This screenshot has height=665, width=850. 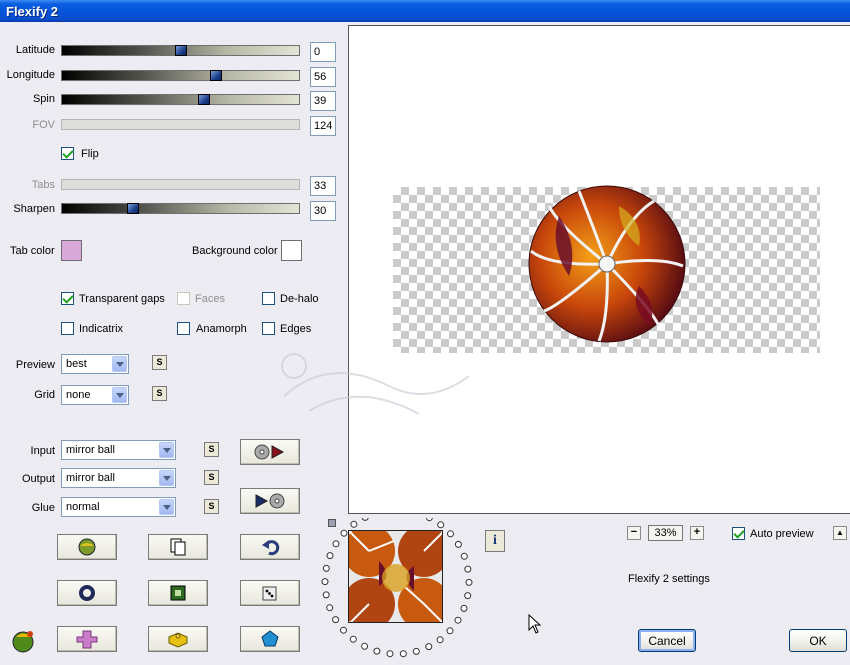 What do you see at coordinates (210, 299) in the screenshot?
I see `faces-label: Faces` at bounding box center [210, 299].